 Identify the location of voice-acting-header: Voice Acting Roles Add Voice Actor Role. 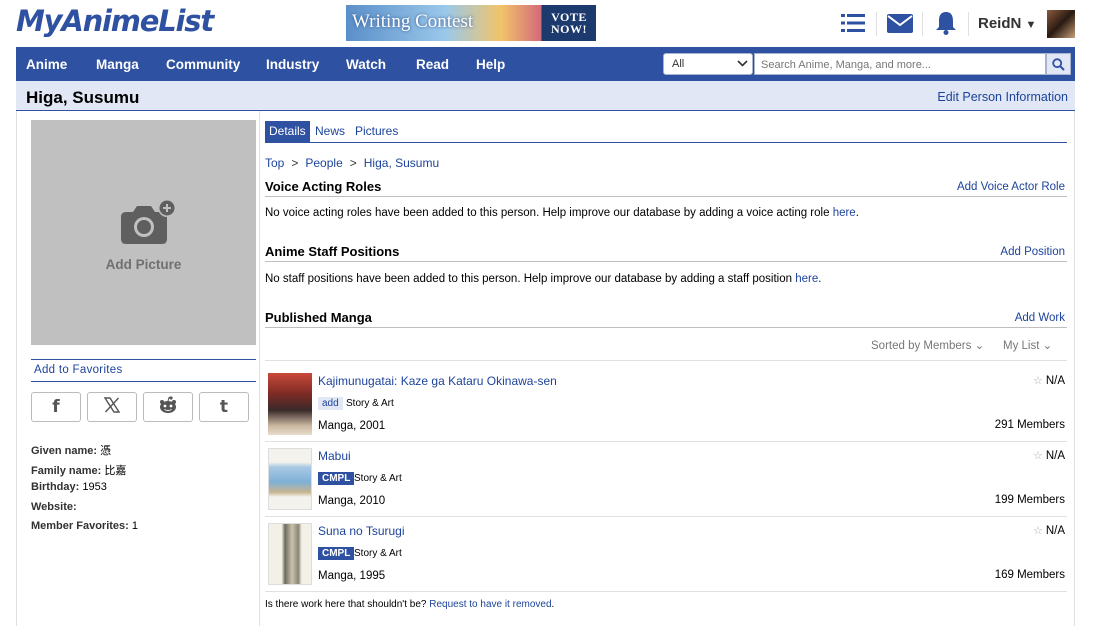
(666, 187).